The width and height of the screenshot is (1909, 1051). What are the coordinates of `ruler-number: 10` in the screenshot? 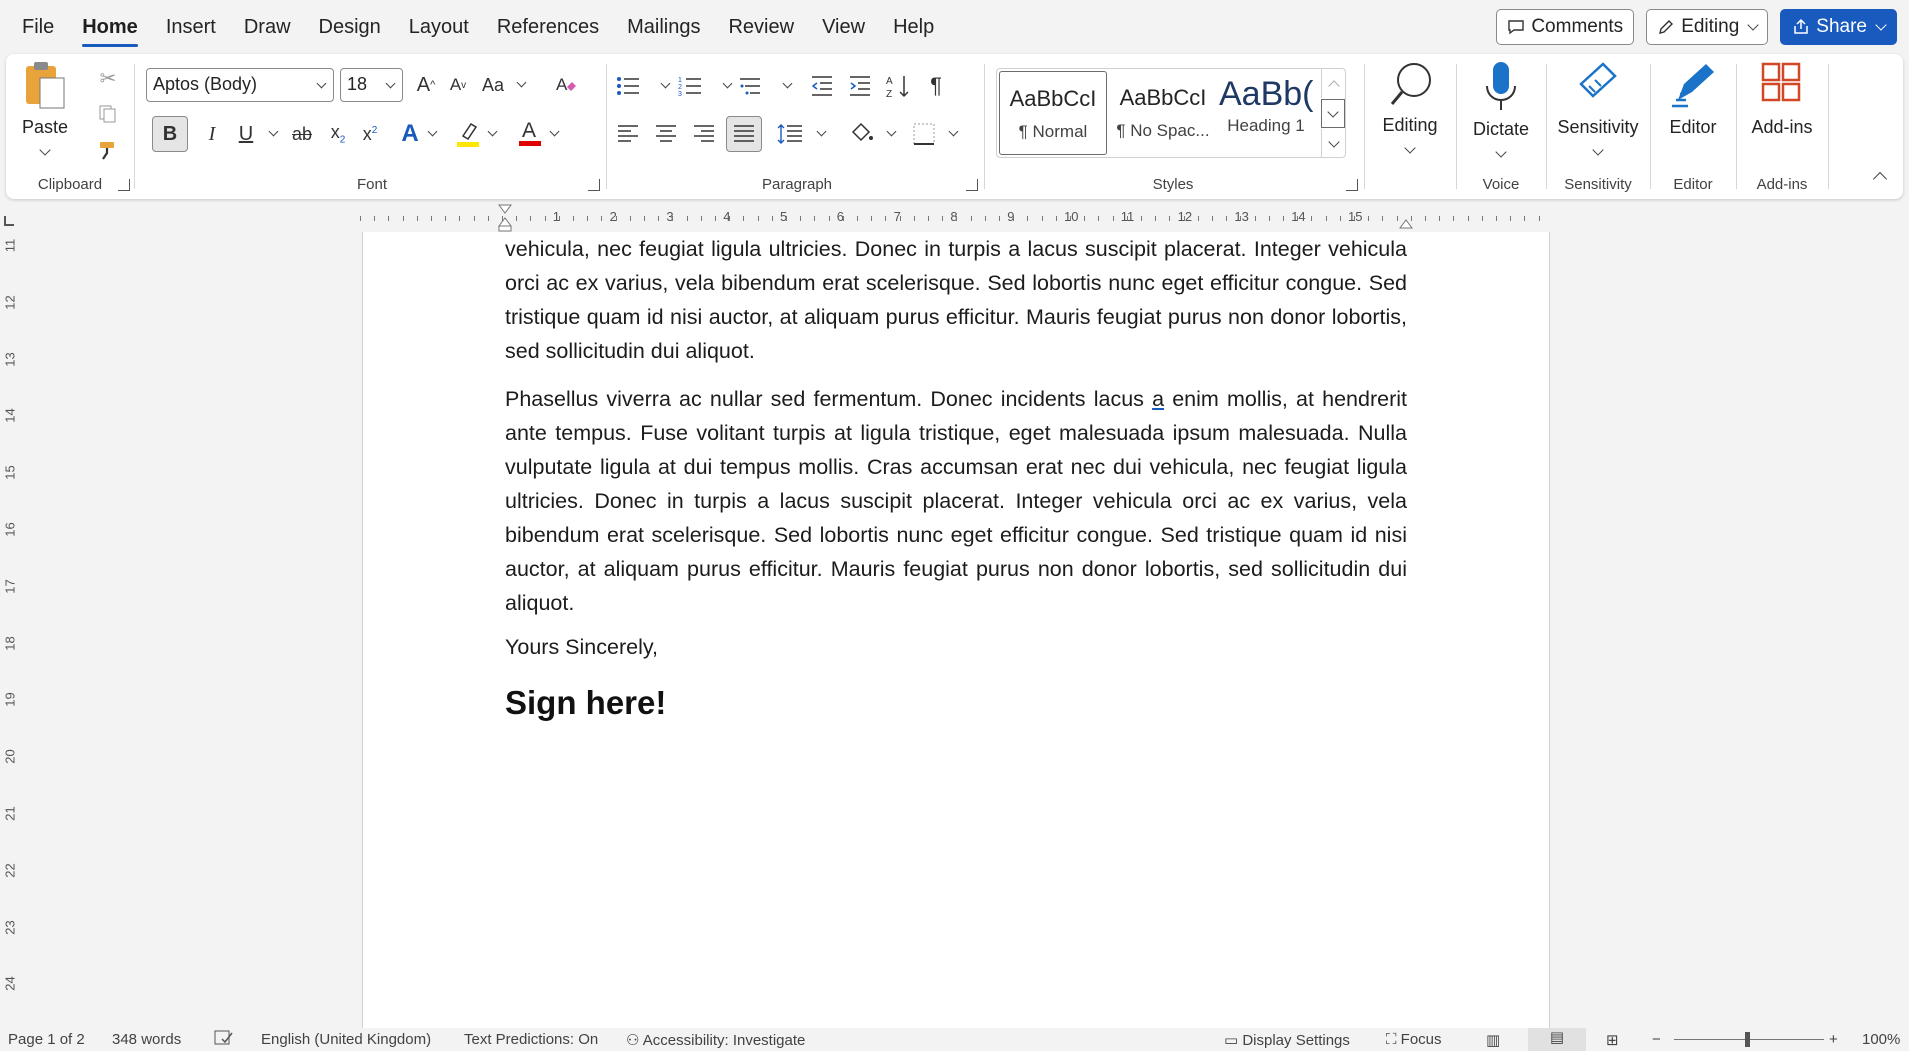 It's located at (1071, 216).